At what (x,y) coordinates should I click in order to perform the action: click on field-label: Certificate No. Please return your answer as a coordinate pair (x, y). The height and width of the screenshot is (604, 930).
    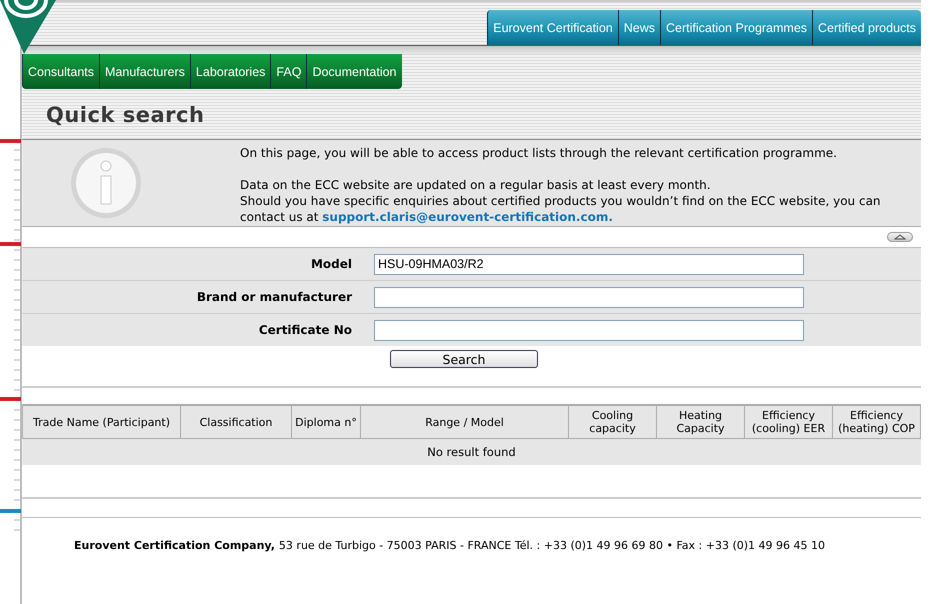
    Looking at the image, I should click on (305, 330).